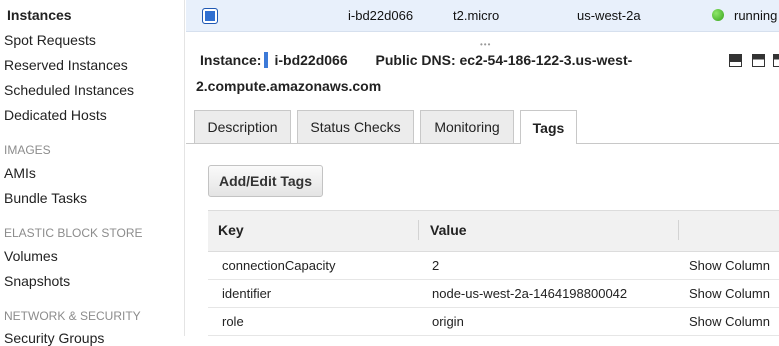 This screenshot has width=779, height=346. What do you see at coordinates (54, 338) in the screenshot?
I see `sidebar-item-security-groups: Security Groups` at bounding box center [54, 338].